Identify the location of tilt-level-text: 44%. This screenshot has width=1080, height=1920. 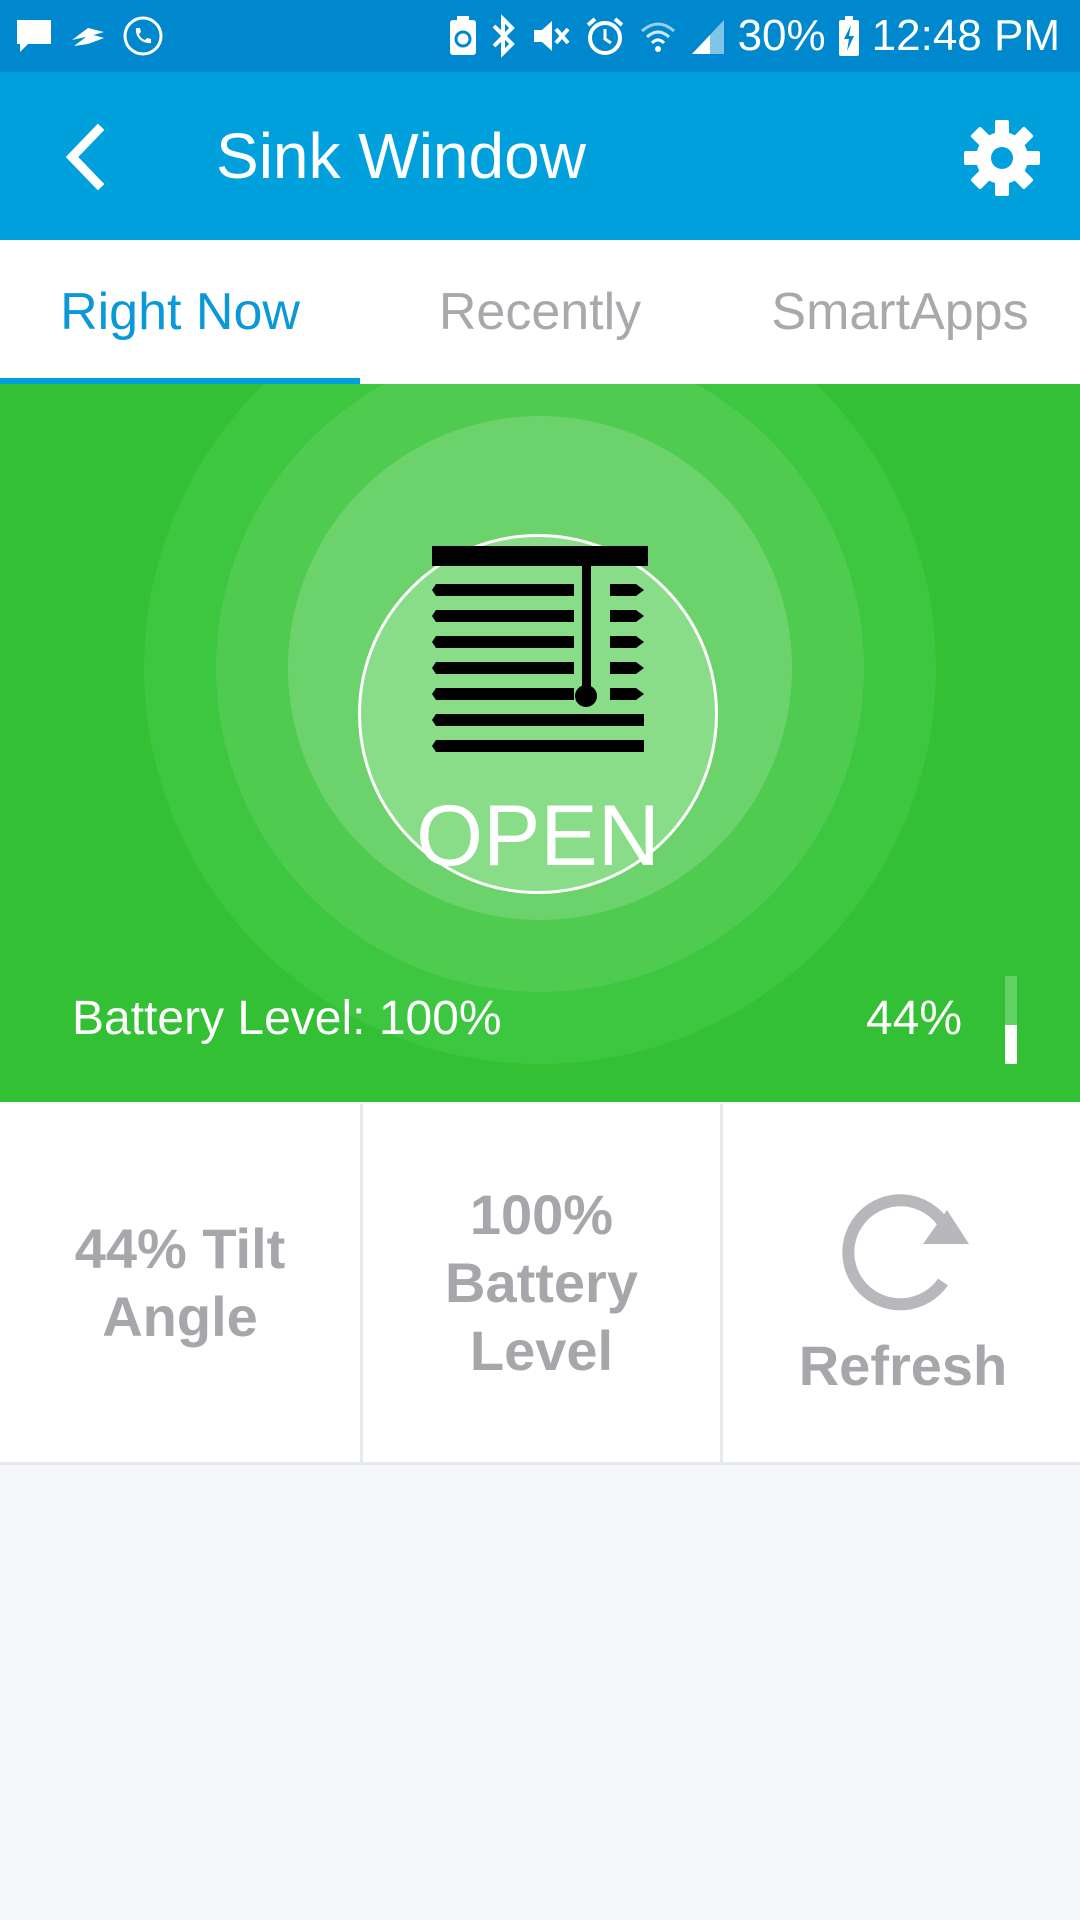
(914, 1018).